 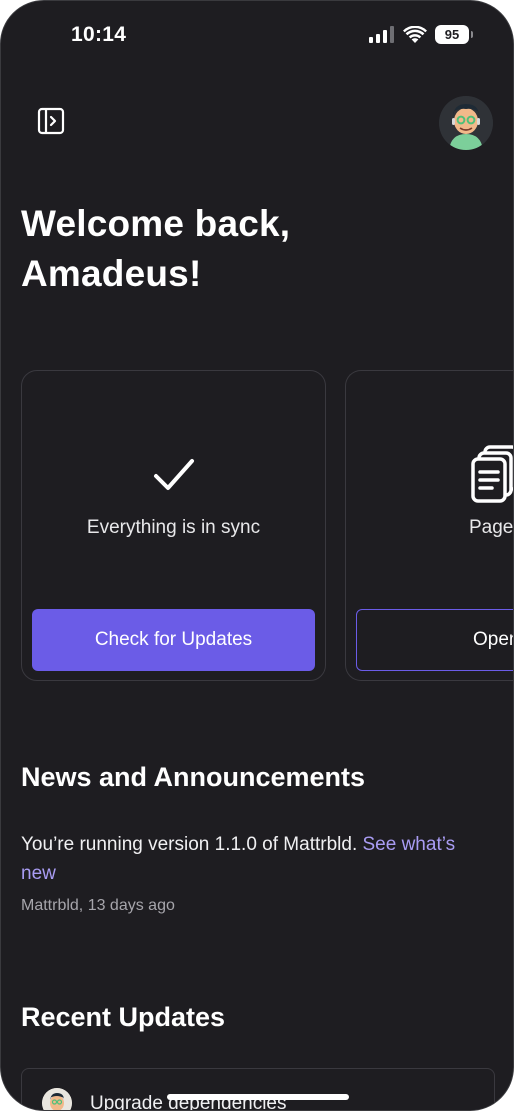 I want to click on recent-updates-heading: Recent Updates, so click(x=123, y=1017).